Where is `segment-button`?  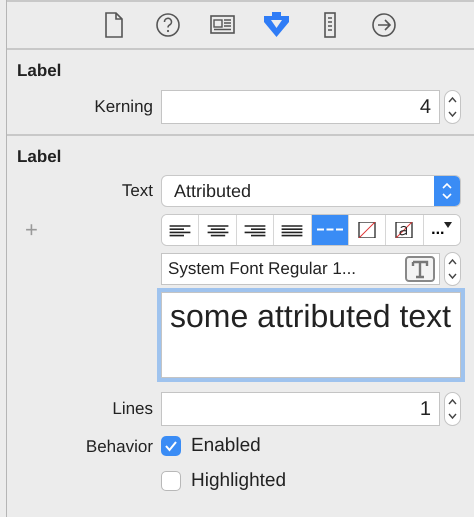 segment-button is located at coordinates (181, 229).